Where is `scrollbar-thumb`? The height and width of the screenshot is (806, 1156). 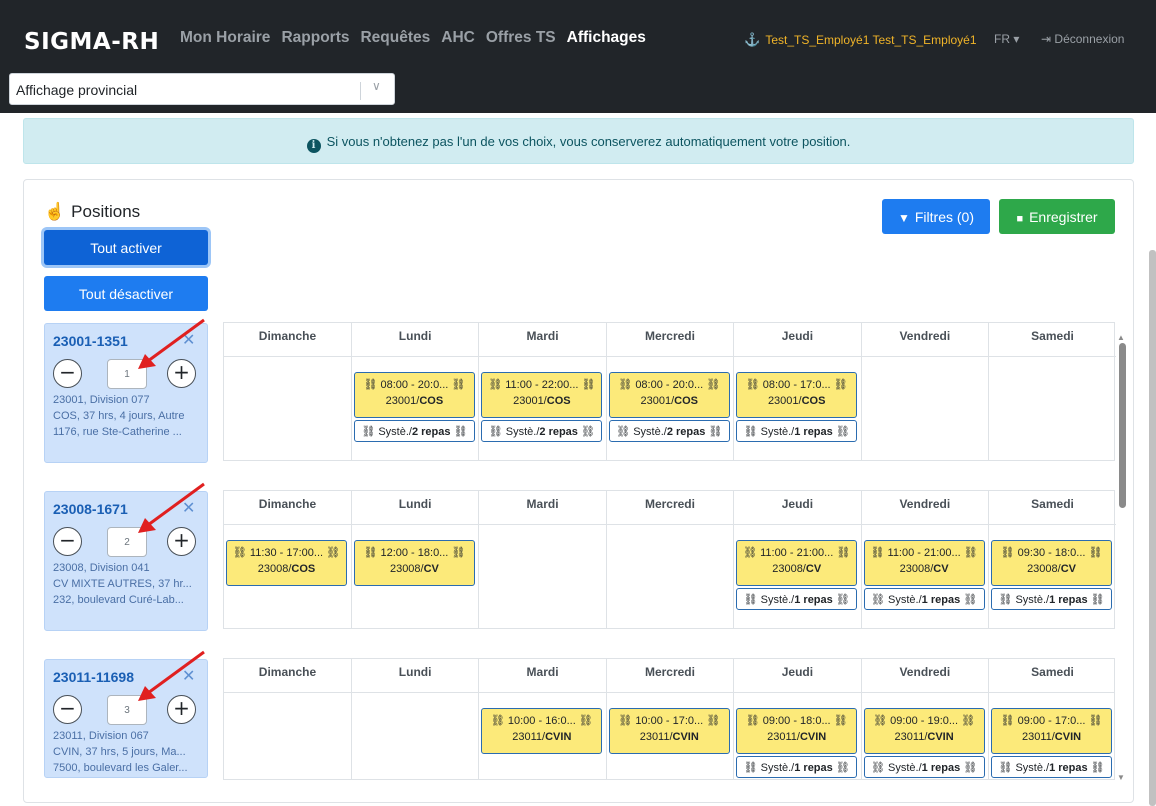
scrollbar-thumb is located at coordinates (1122, 425).